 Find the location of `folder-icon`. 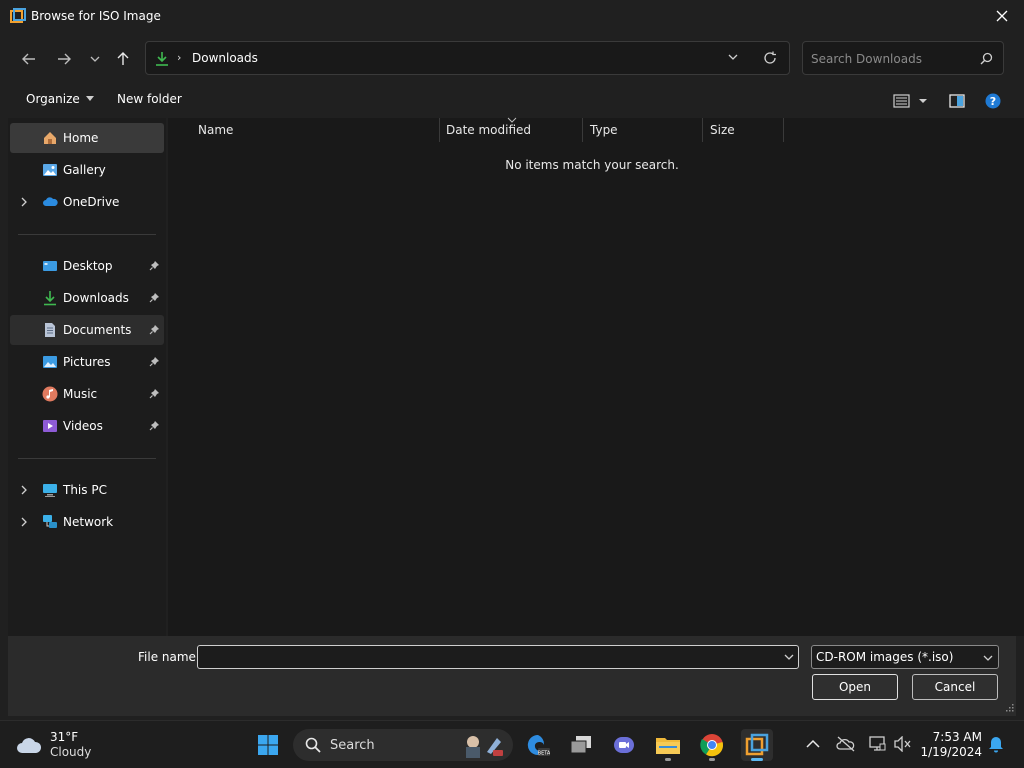

folder-icon is located at coordinates (668, 746).